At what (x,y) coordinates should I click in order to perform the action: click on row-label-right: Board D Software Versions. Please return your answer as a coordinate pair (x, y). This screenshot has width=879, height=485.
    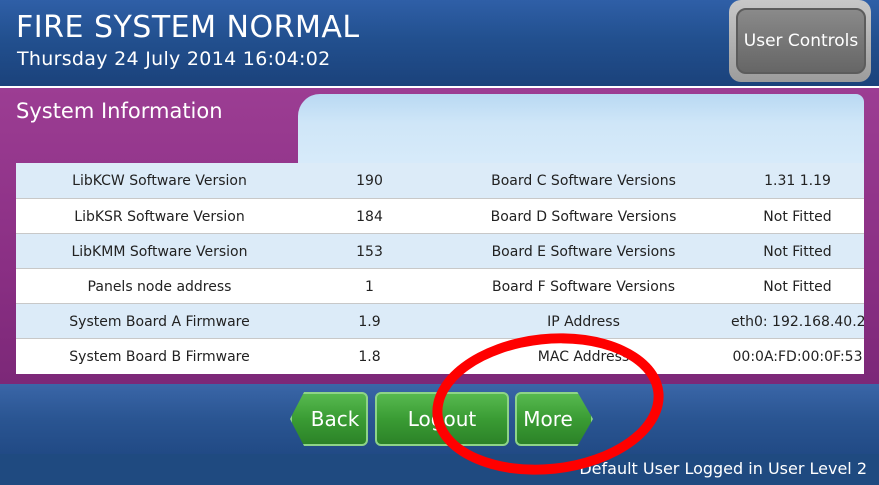
    Looking at the image, I should click on (583, 216).